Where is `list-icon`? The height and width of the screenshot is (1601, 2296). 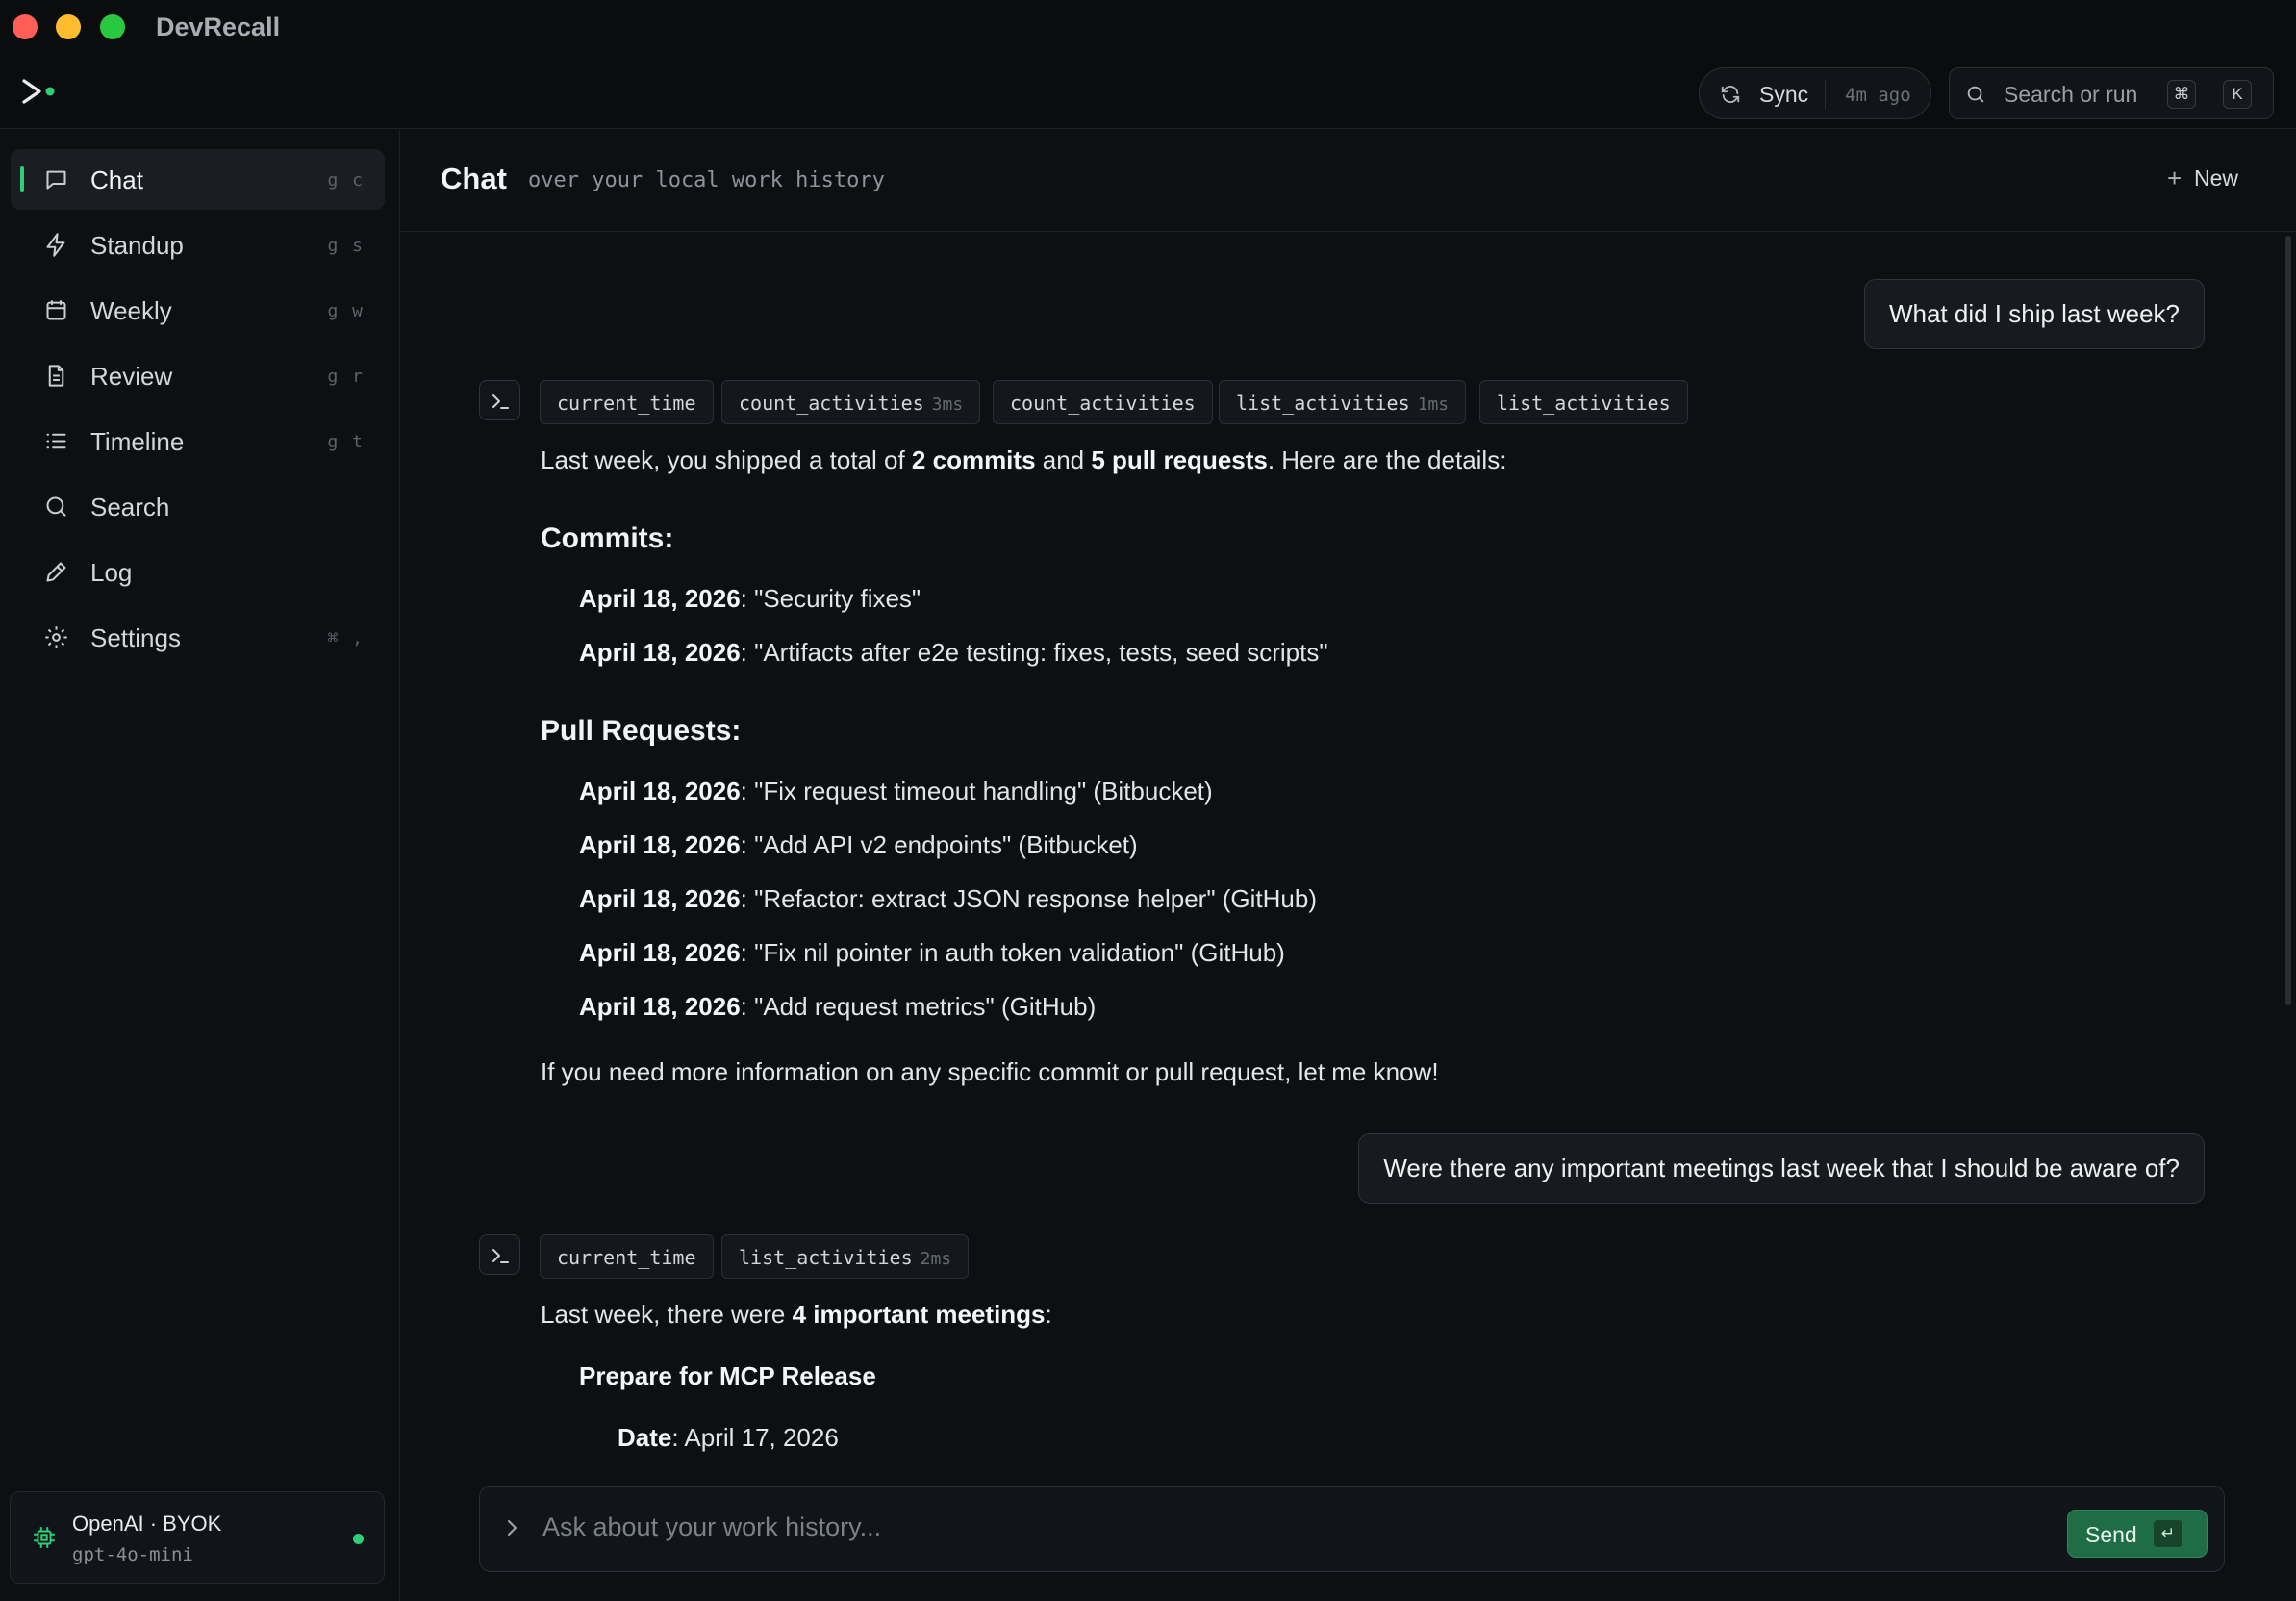 list-icon is located at coordinates (56, 444).